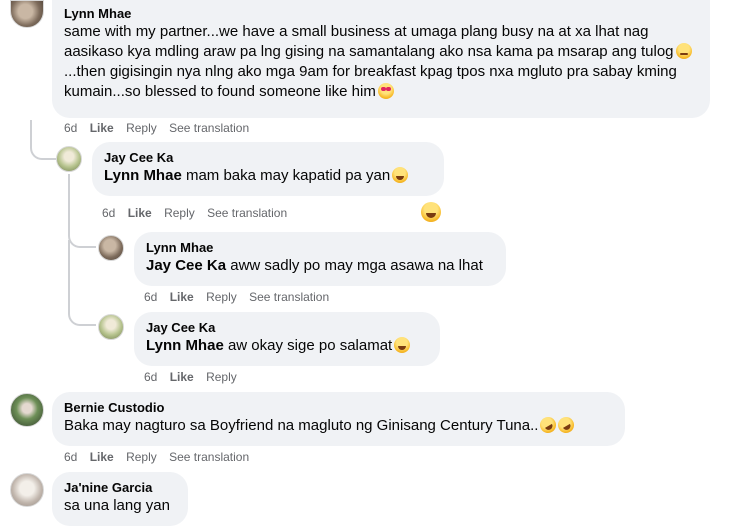 This screenshot has height=526, width=750. I want to click on comment-text-part: aw okay sige po salamat, so click(310, 345).